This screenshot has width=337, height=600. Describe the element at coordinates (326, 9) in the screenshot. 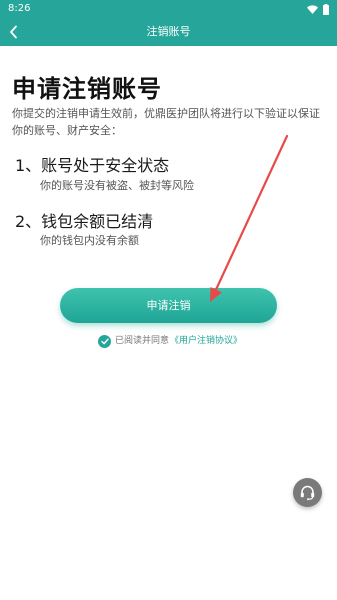

I see `battery-icon` at that location.